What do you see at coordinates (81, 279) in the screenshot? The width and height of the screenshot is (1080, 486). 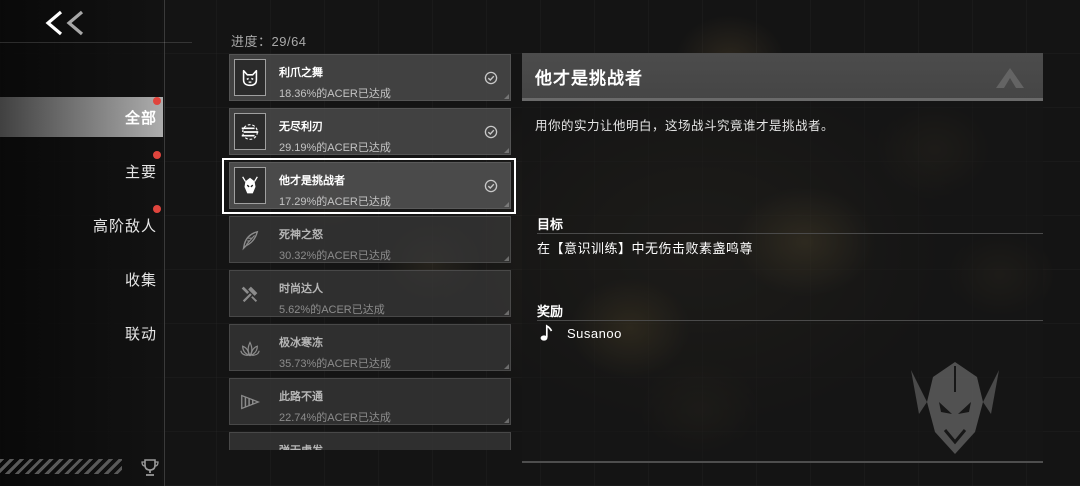 I see `sidebar-item-collection: 收集` at bounding box center [81, 279].